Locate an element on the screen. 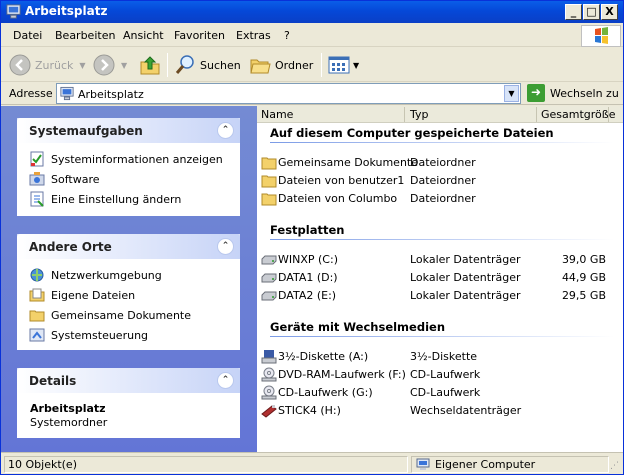 This screenshot has height=475, width=624. back-arrow-icon is located at coordinates (20, 65).